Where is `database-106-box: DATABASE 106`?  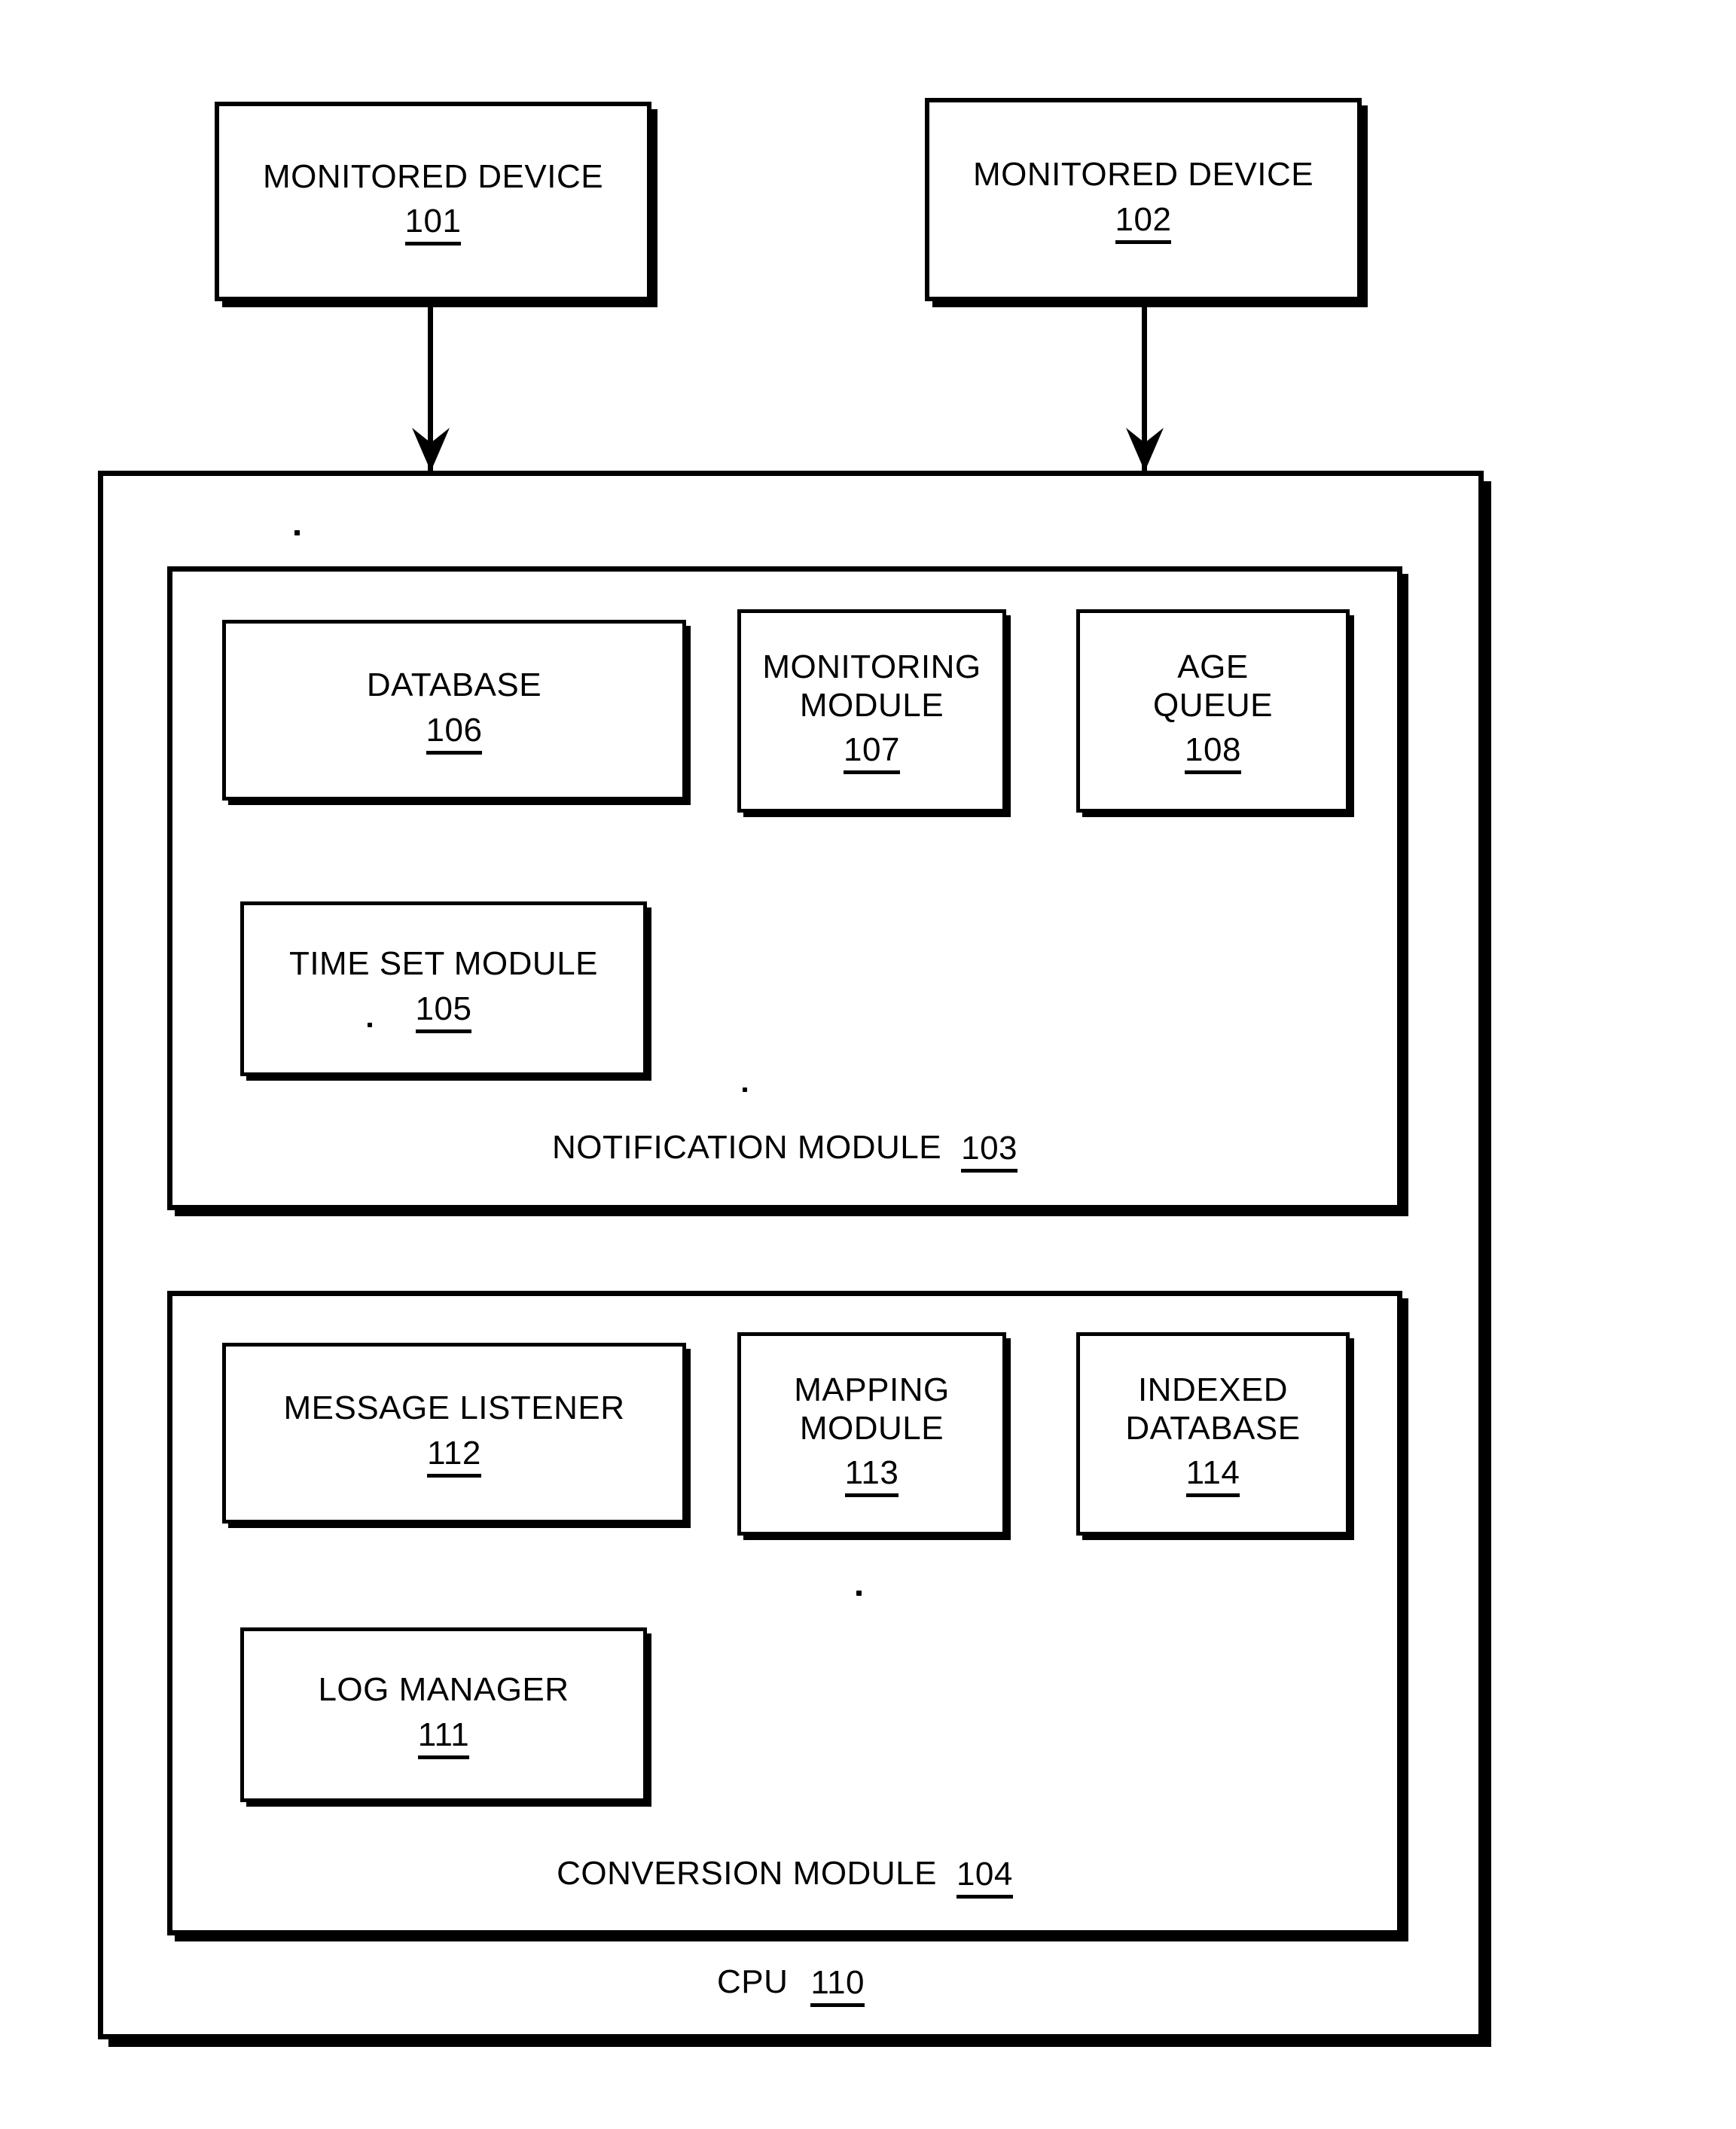 database-106-box: DATABASE 106 is located at coordinates (454, 710).